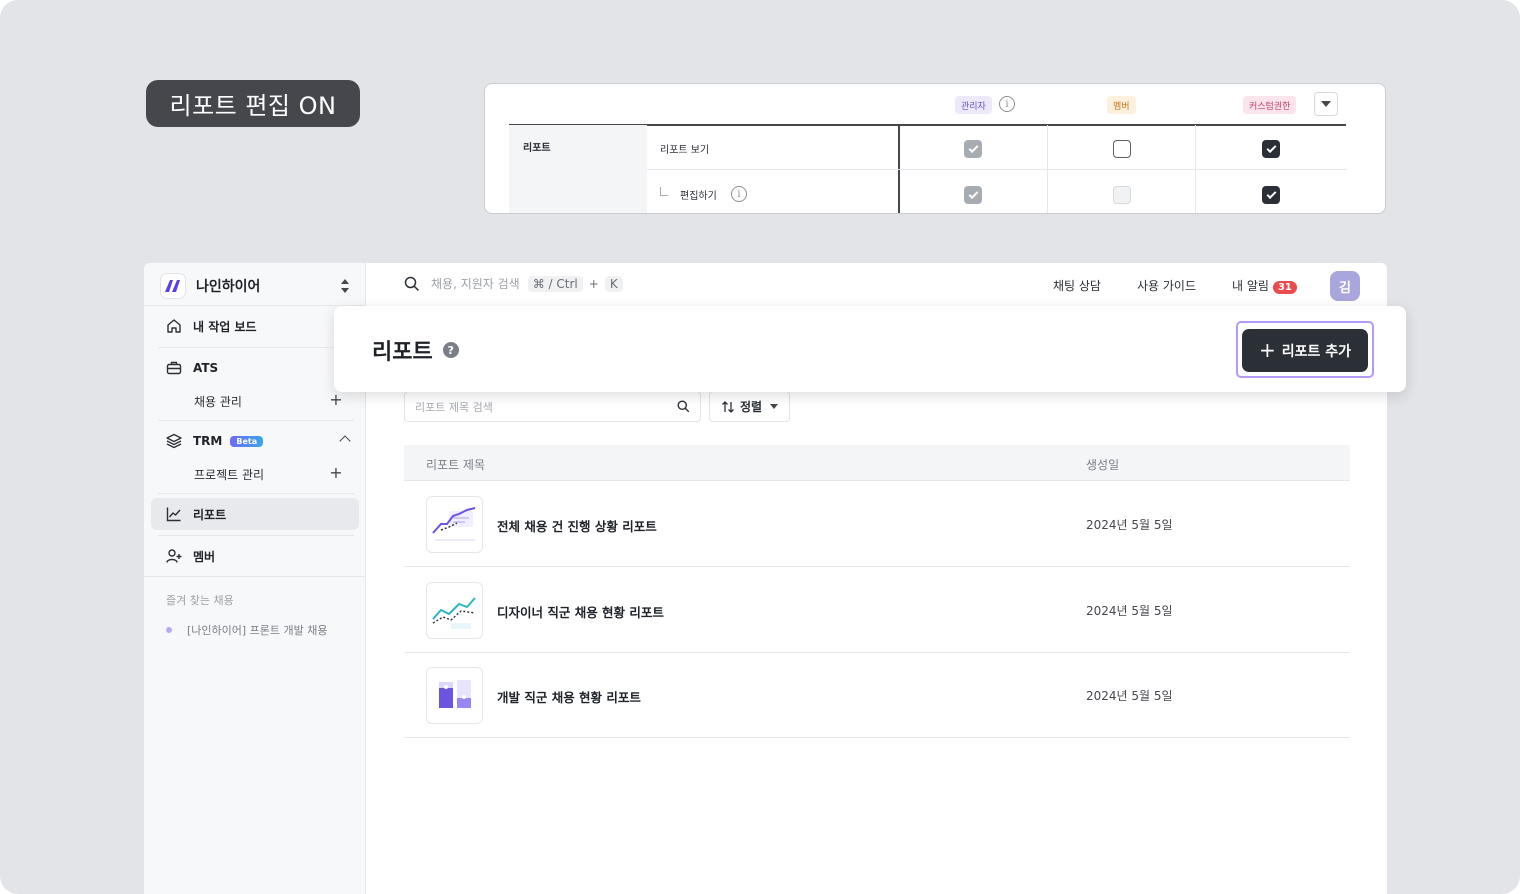 Image resolution: width=1520 pixels, height=894 pixels. I want to click on sidebar-item-project: 프로젝트 관리 +, so click(269, 474).